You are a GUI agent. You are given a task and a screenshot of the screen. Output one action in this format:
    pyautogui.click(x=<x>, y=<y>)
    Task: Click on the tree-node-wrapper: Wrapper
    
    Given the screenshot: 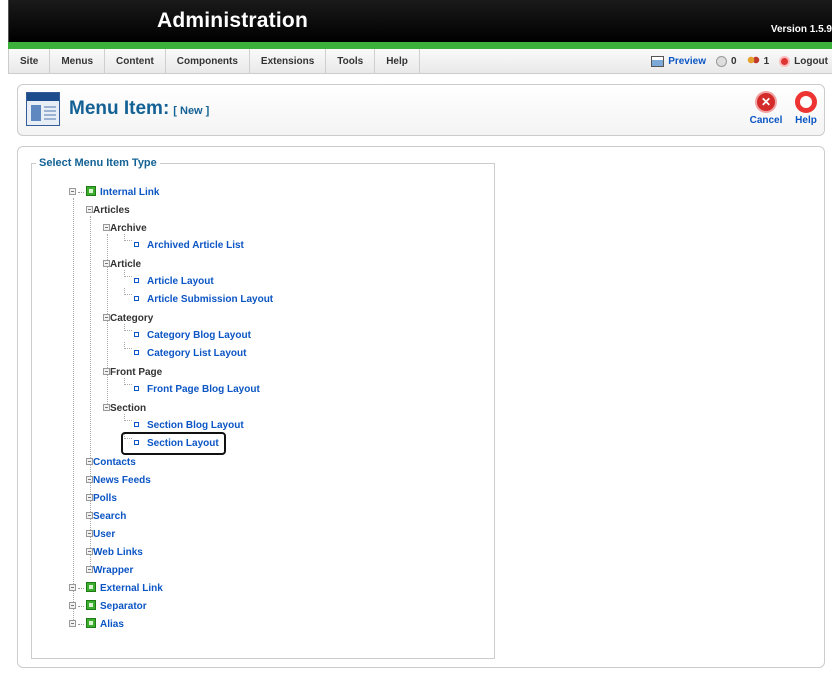 What is the action you would take?
    pyautogui.click(x=109, y=571)
    